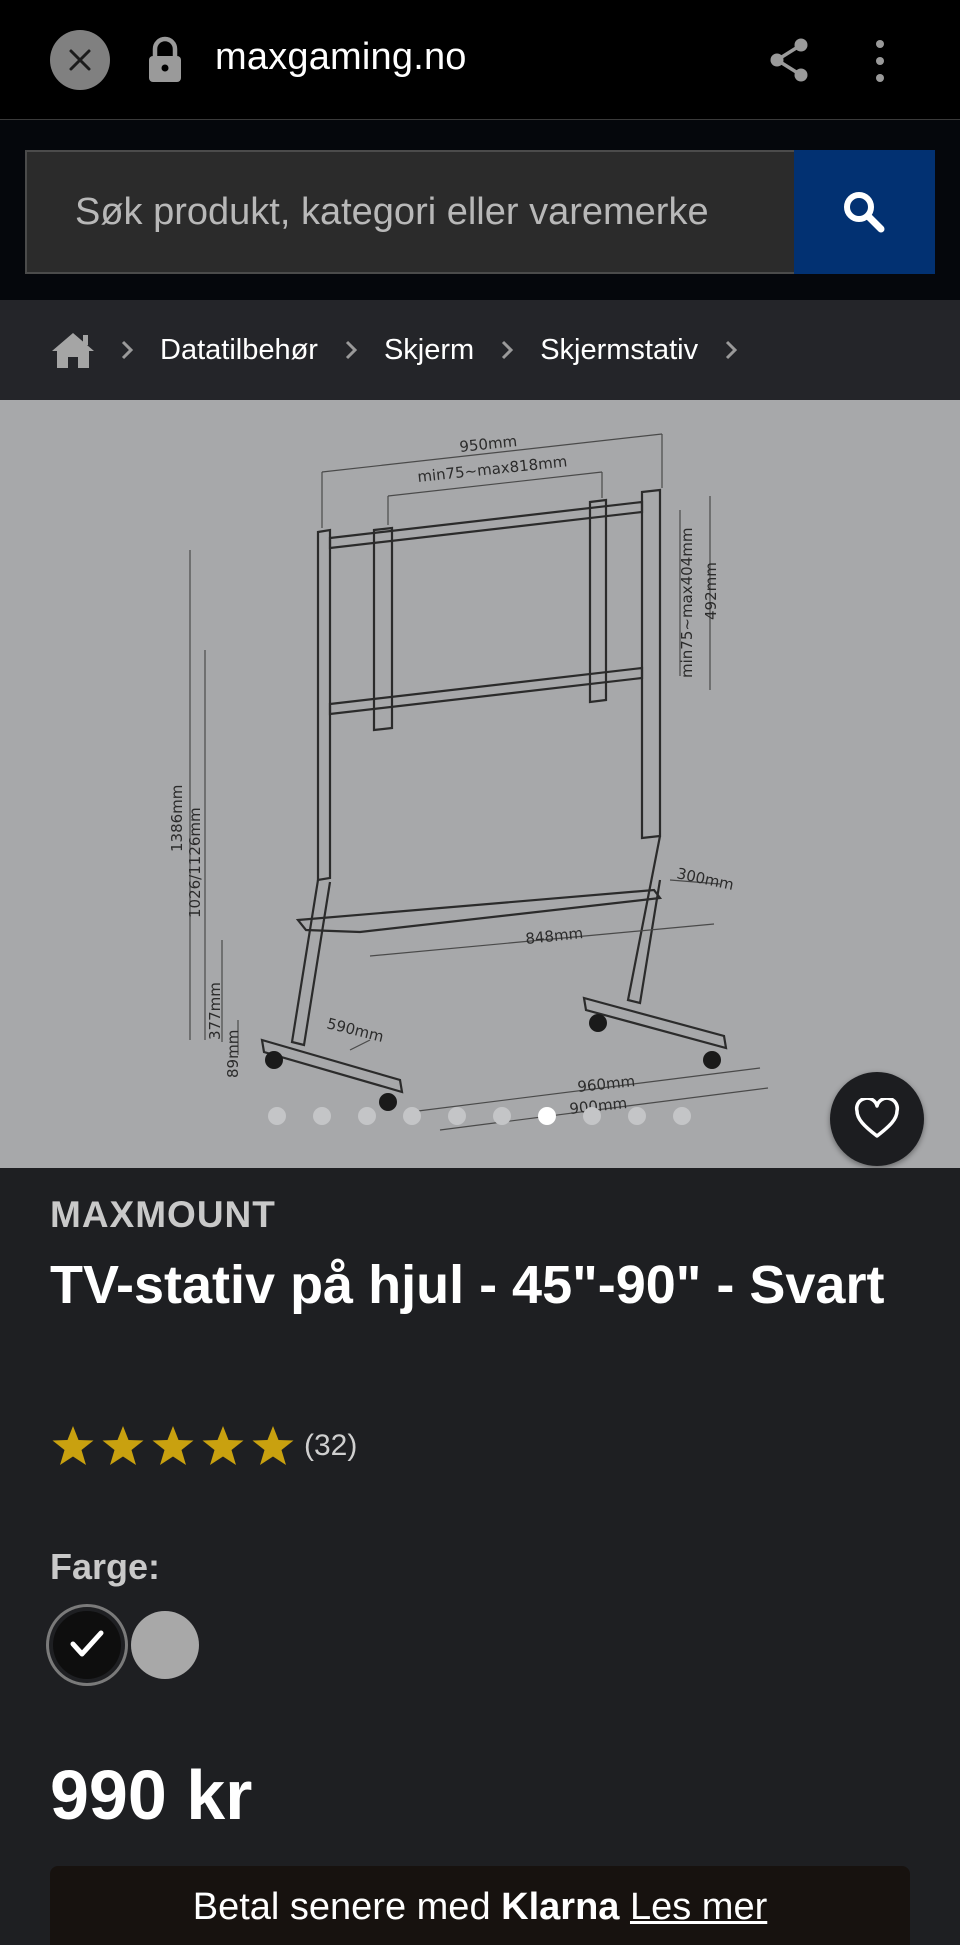  Describe the element at coordinates (355, 1029) in the screenshot. I see `dimension-label: 590mm` at that location.